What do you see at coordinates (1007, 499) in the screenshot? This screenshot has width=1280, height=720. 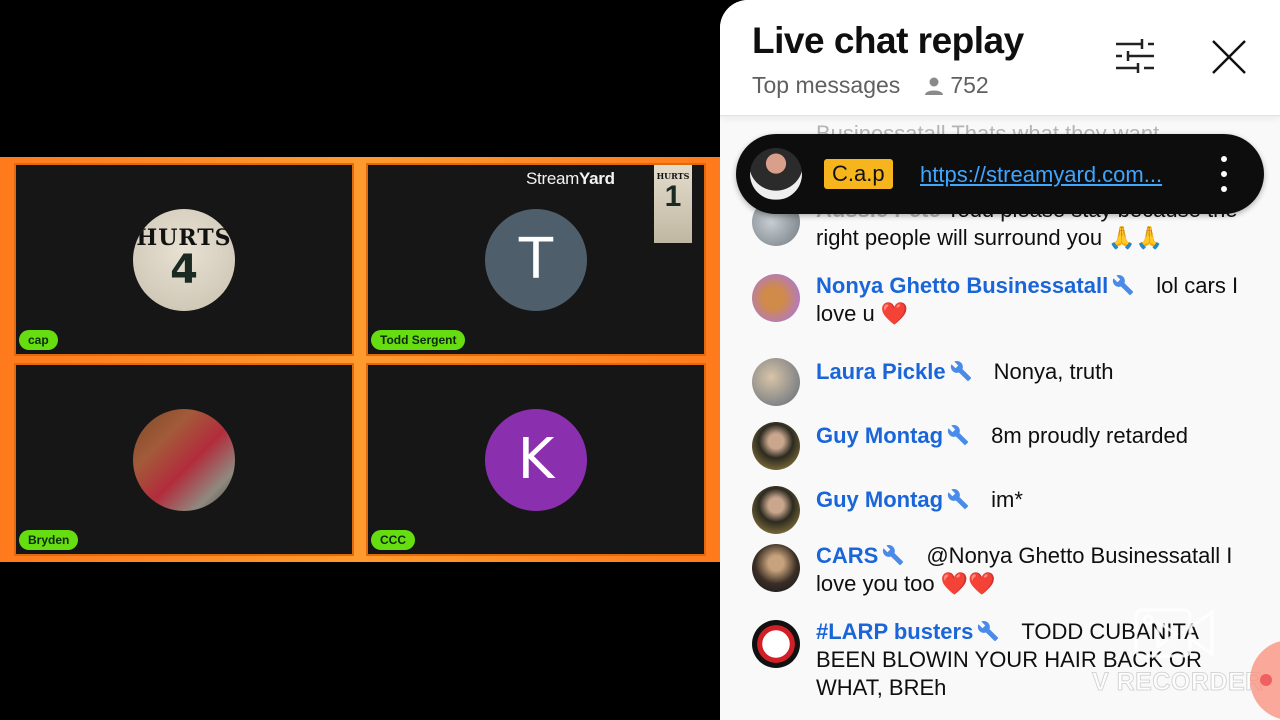 I see `message-text: im*` at bounding box center [1007, 499].